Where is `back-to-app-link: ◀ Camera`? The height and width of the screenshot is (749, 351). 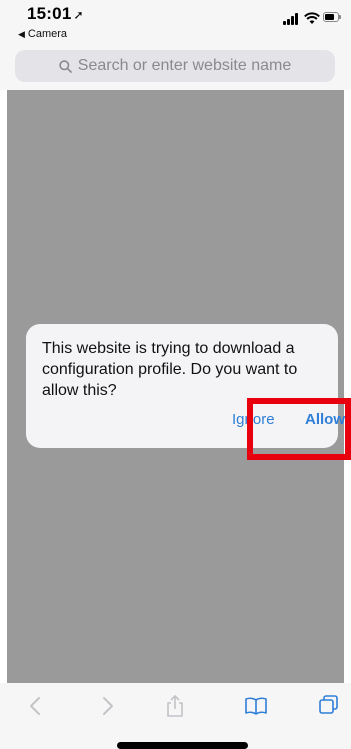 back-to-app-link: ◀ Camera is located at coordinates (42, 34).